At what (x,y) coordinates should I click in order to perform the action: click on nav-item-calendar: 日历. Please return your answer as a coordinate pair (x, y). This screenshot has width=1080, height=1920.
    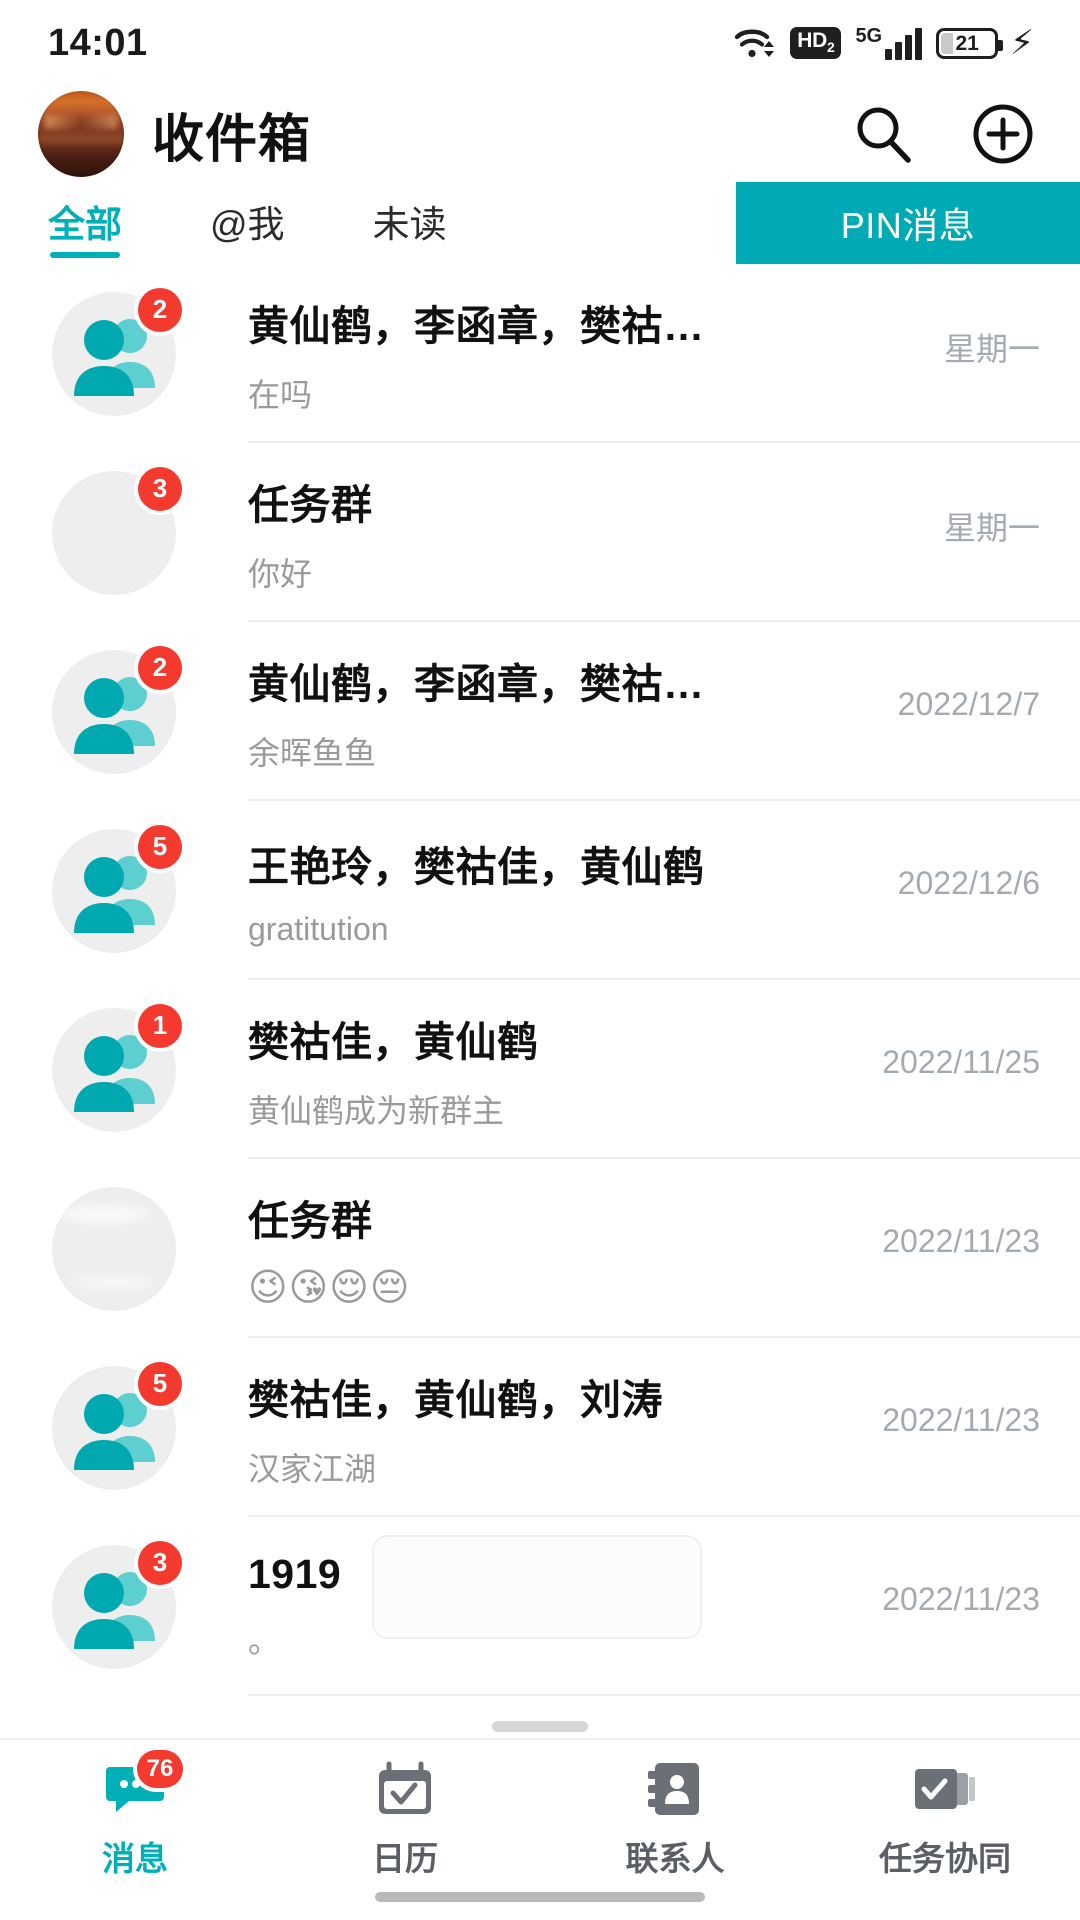
    Looking at the image, I should click on (405, 1819).